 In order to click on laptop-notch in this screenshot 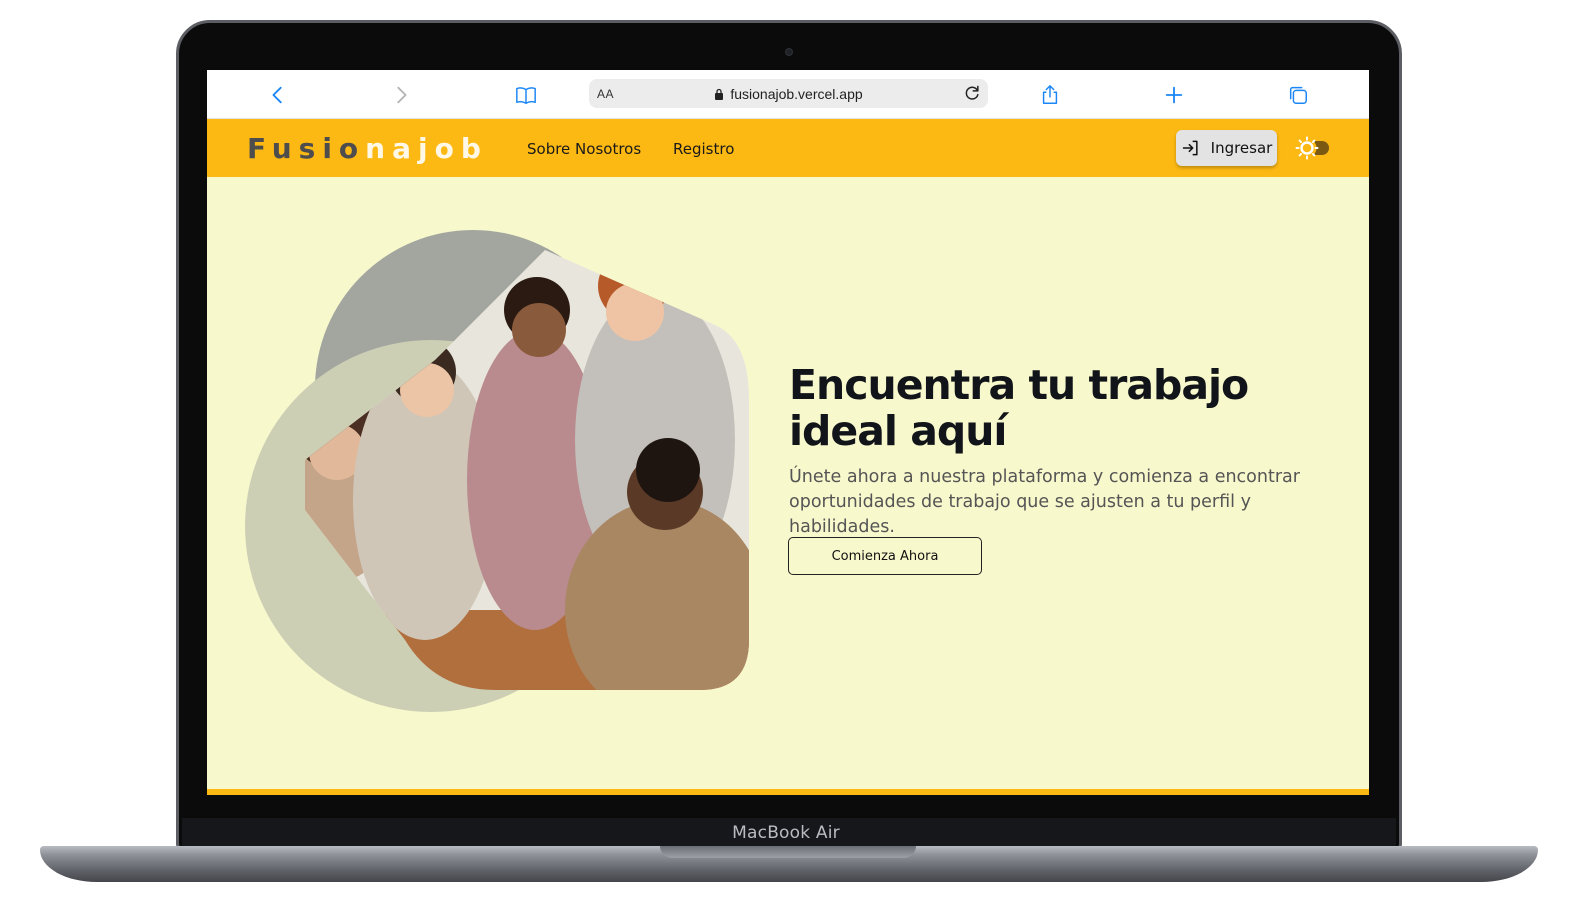, I will do `click(788, 852)`.